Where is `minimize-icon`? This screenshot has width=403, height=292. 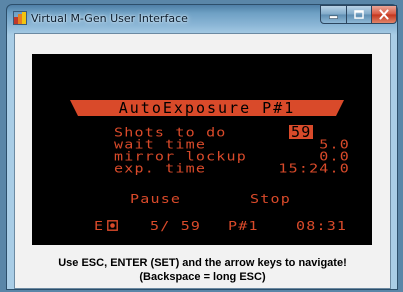
minimize-icon is located at coordinates (333, 17).